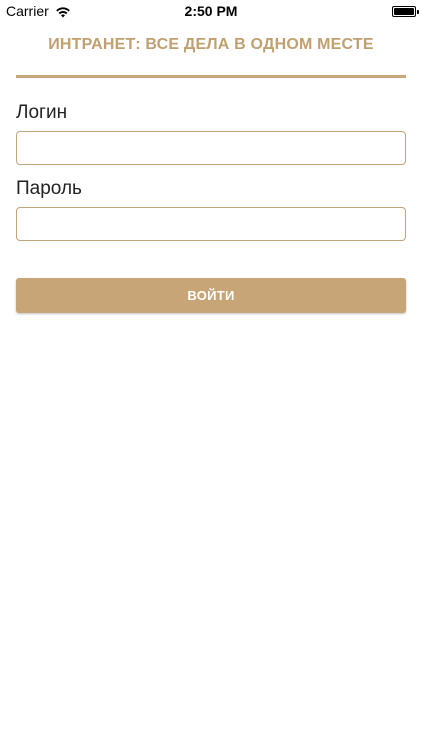 This screenshot has width=422, height=750. Describe the element at coordinates (63, 11) in the screenshot. I see `wifi-icon` at that location.